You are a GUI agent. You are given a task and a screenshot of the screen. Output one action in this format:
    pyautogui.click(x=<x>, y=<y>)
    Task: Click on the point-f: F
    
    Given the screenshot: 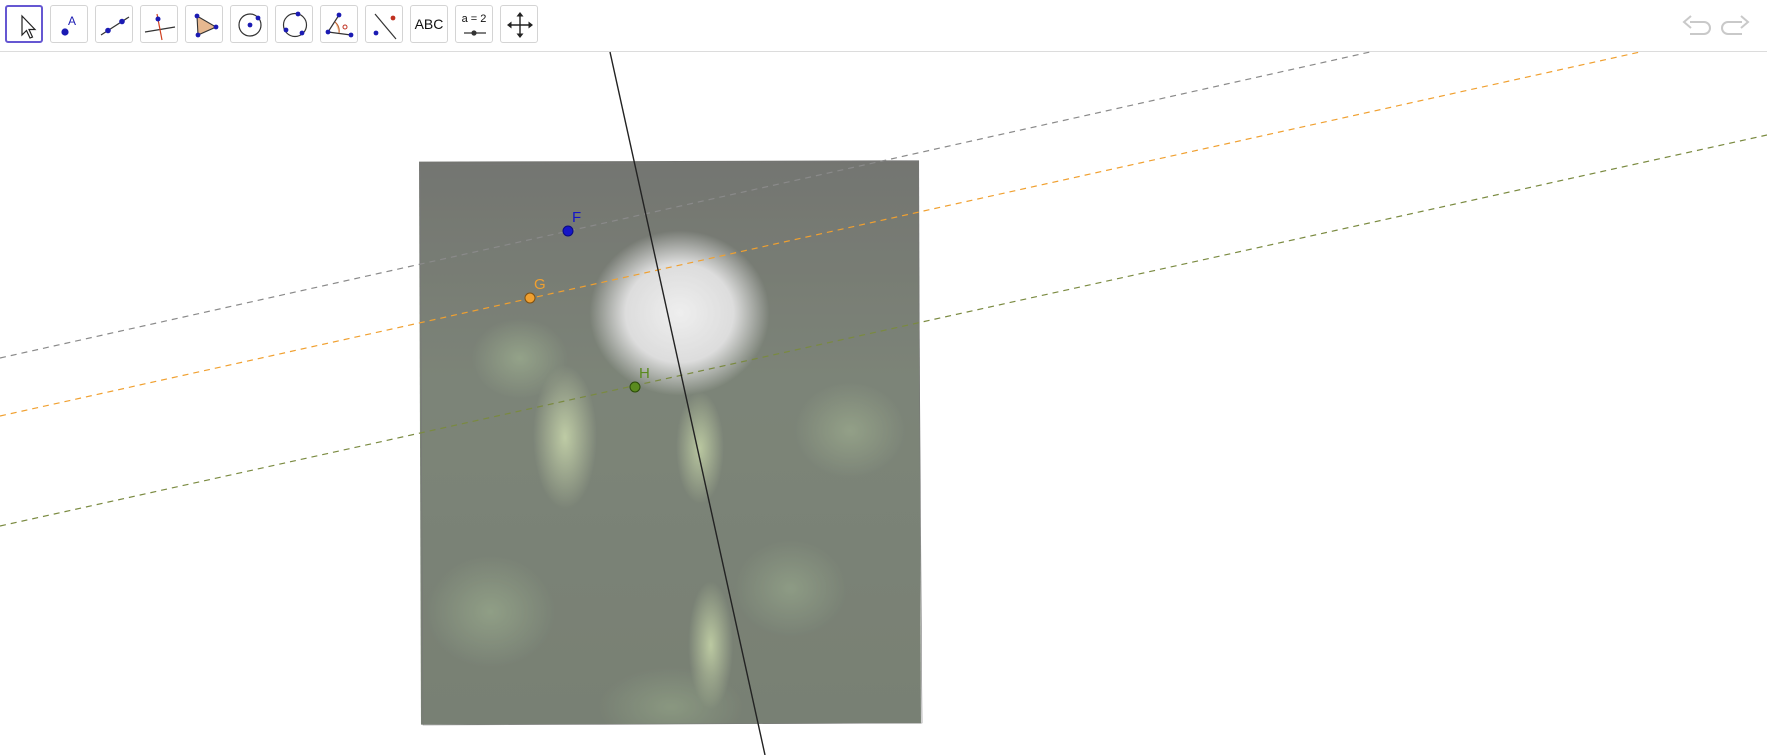 What is the action you would take?
    pyautogui.click(x=571, y=223)
    